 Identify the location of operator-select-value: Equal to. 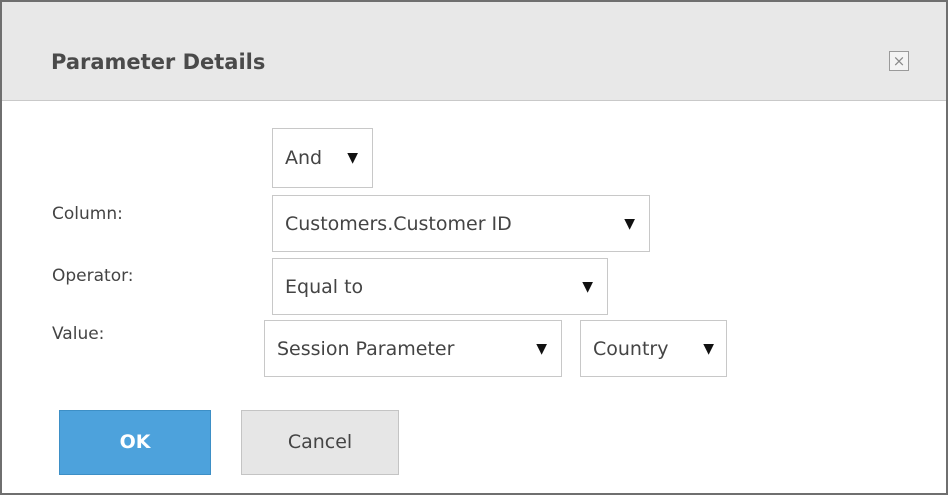
(324, 286).